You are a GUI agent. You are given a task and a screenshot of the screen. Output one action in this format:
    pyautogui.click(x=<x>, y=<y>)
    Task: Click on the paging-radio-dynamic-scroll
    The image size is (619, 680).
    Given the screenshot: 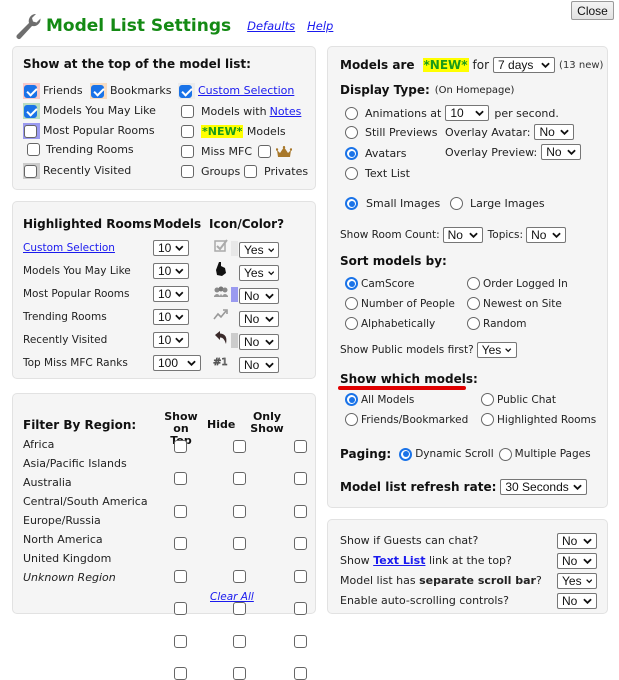 What is the action you would take?
    pyautogui.click(x=406, y=454)
    